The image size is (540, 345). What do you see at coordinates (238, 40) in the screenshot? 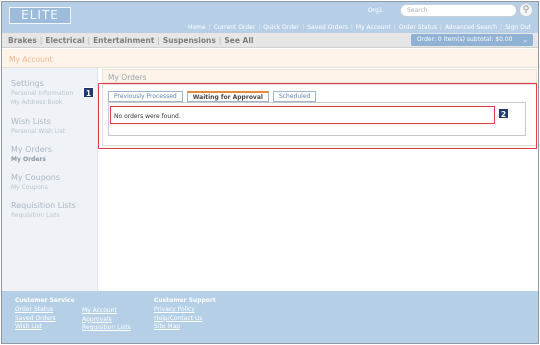
I see `category-see-all: See All` at bounding box center [238, 40].